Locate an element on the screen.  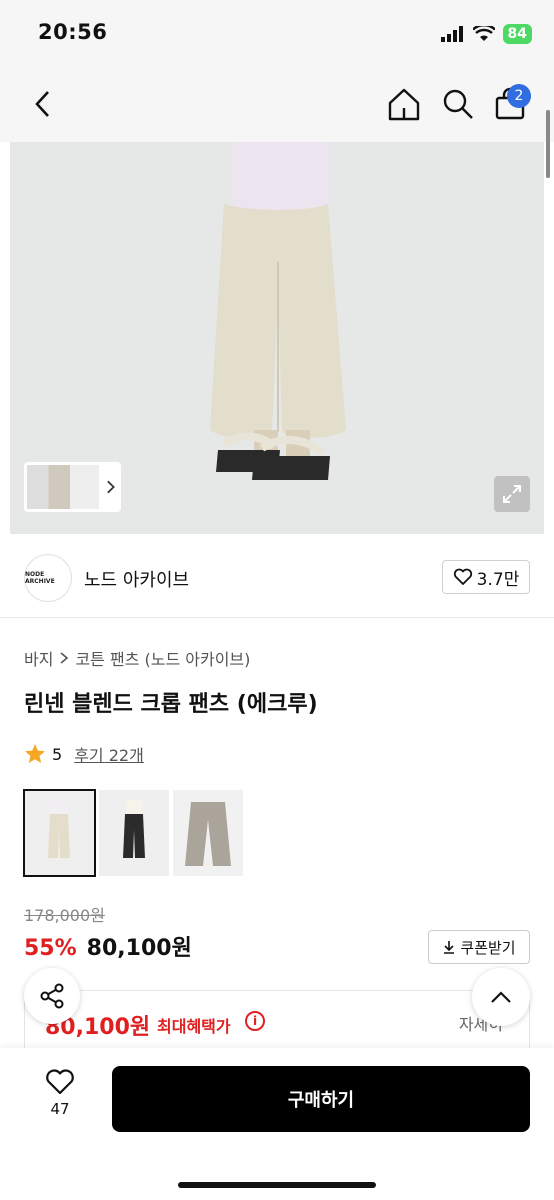
coupon-label: 쿠폰받기 is located at coordinates (488, 947).